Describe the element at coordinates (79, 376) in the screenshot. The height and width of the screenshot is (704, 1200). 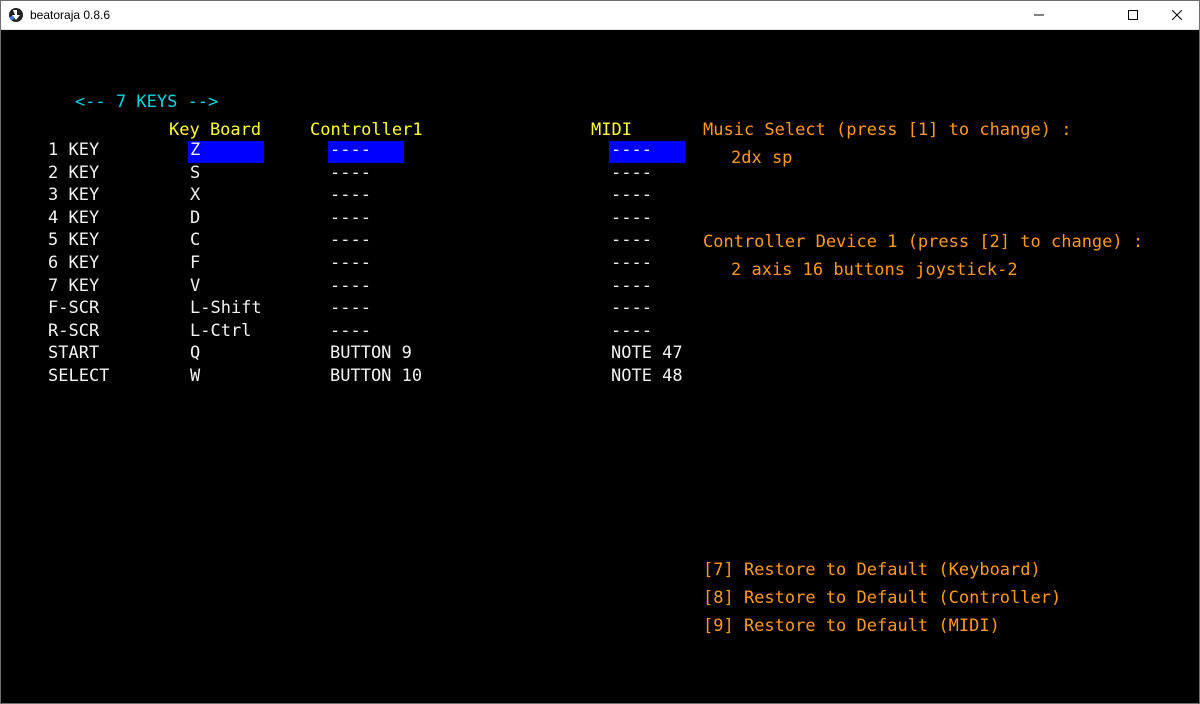
I see `key-name-label: SELECT` at that location.